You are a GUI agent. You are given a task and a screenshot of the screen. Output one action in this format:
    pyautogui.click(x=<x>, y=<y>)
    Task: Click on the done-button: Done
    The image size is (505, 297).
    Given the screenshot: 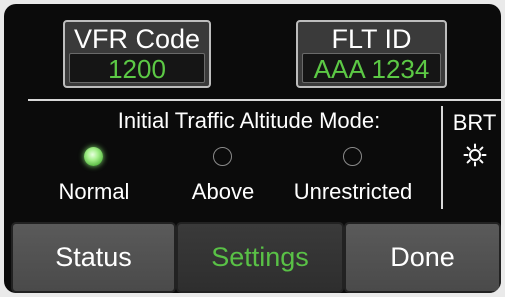 What is the action you would take?
    pyautogui.click(x=422, y=257)
    